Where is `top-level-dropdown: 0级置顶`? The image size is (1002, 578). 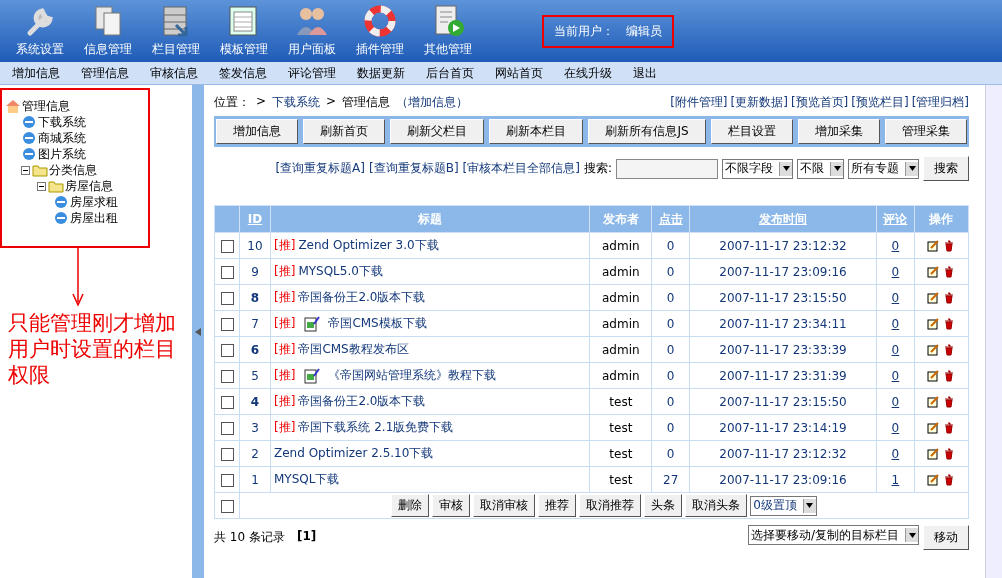 top-level-dropdown: 0级置顶 is located at coordinates (783, 505).